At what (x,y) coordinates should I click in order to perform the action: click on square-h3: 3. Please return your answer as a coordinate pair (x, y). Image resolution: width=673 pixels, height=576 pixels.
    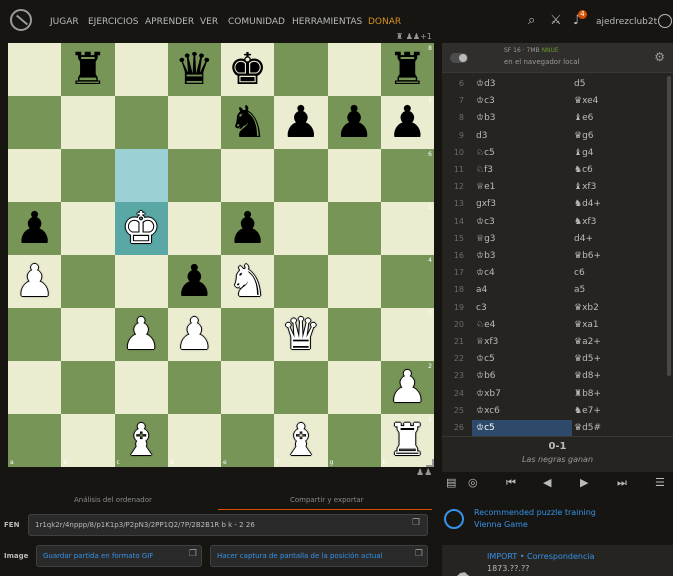
    Looking at the image, I should click on (407, 334).